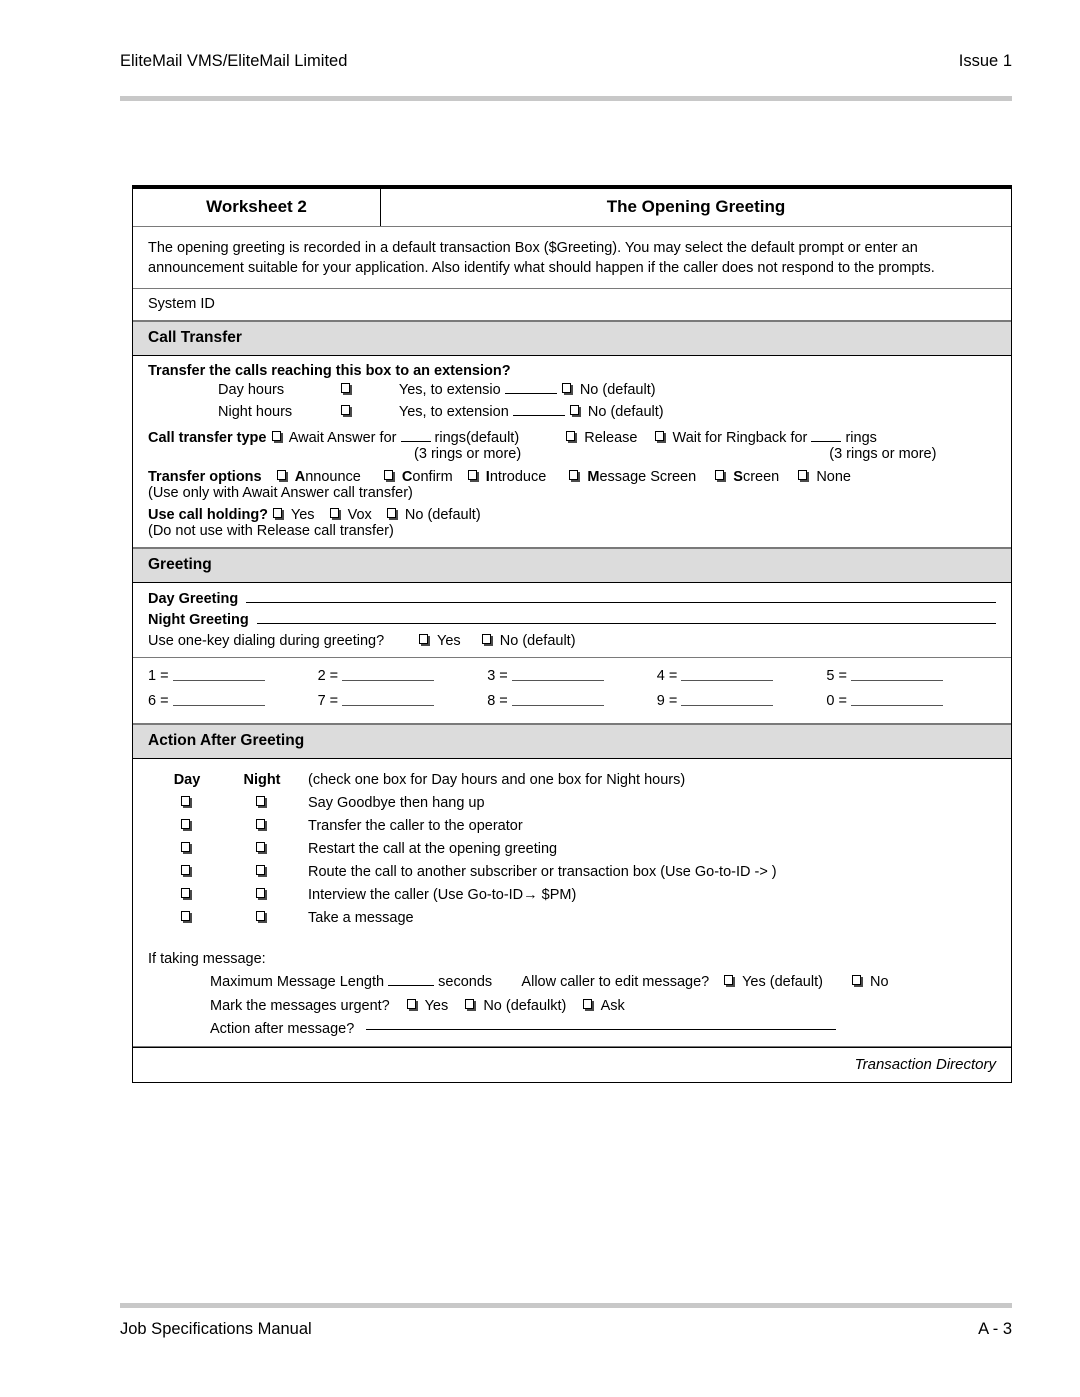 The width and height of the screenshot is (1080, 1397). I want to click on checkbox-night-yes-extension, so click(347, 411).